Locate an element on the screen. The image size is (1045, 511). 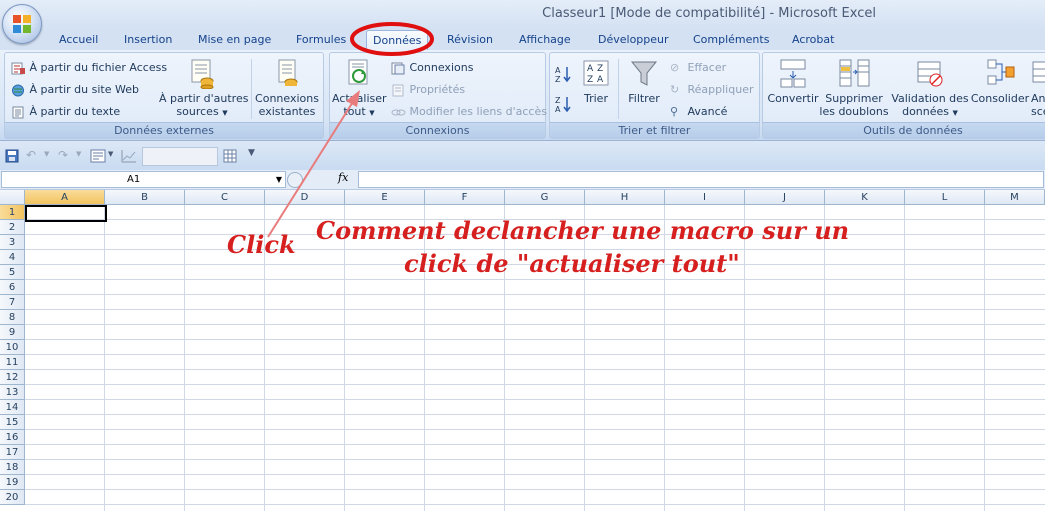
sort-dialog-icon: A ZZ A is located at coordinates (596, 73).